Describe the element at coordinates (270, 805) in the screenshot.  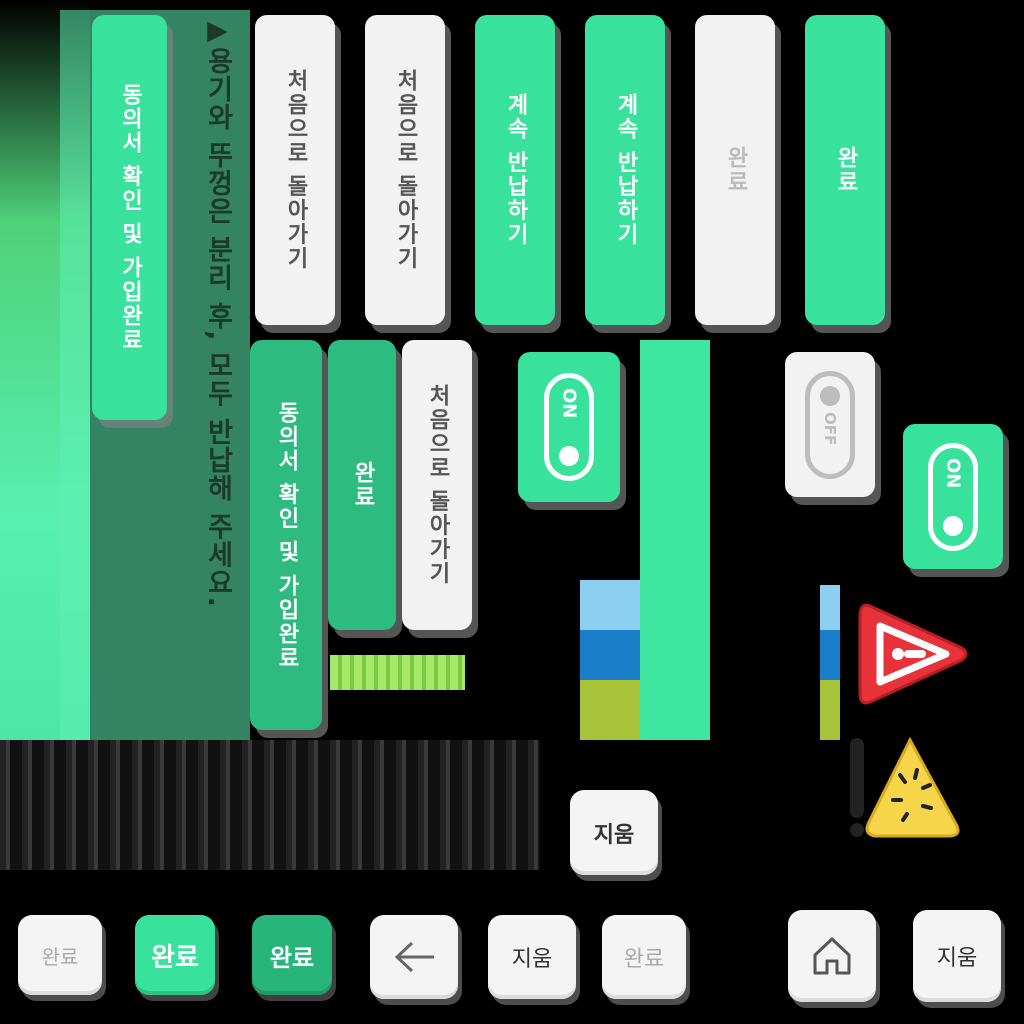
I see `bg-stripe-band` at that location.